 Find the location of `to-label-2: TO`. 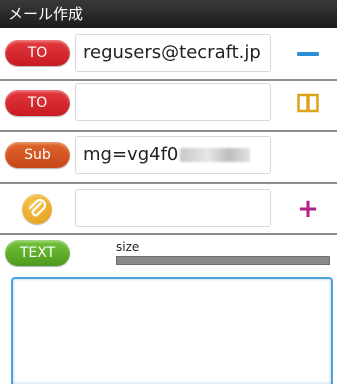

to-label-2: TO is located at coordinates (37, 103).